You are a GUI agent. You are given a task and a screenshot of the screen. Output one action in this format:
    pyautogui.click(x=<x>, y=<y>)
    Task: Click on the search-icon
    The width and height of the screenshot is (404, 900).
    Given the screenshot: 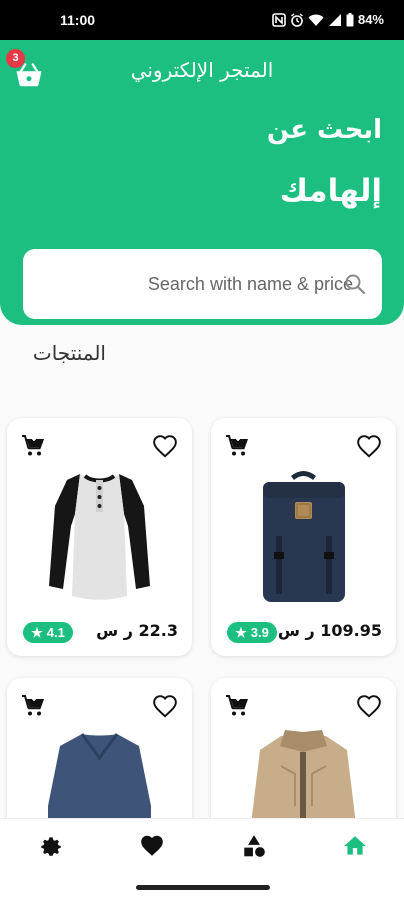 What is the action you would take?
    pyautogui.click(x=355, y=284)
    